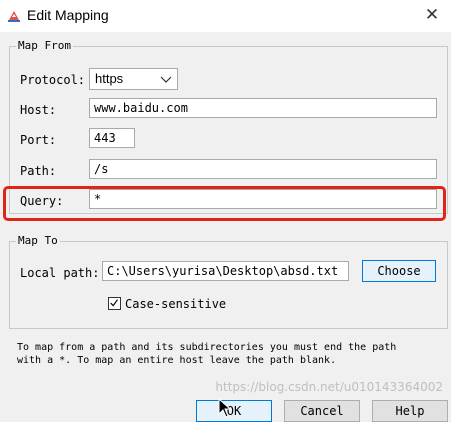 The image size is (451, 422). What do you see at coordinates (60, 273) in the screenshot?
I see `local-path-label: Local path:` at bounding box center [60, 273].